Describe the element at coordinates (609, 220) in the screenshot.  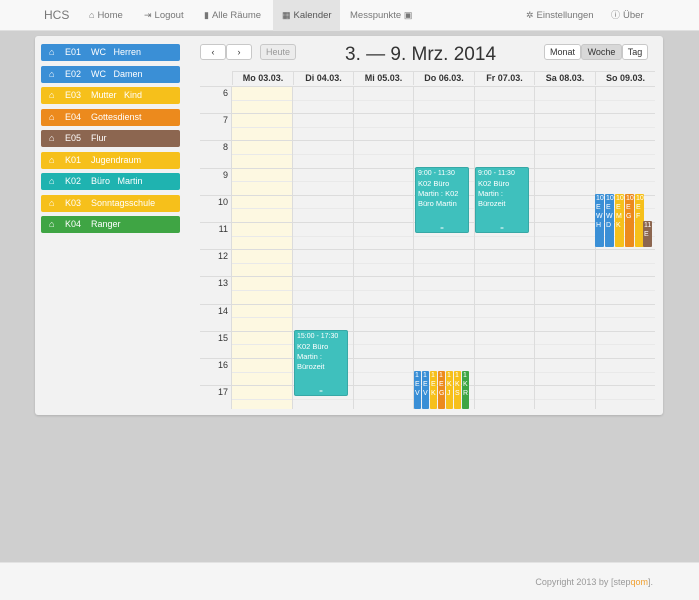
I see `calendar-event-compact: 10 E W D` at that location.